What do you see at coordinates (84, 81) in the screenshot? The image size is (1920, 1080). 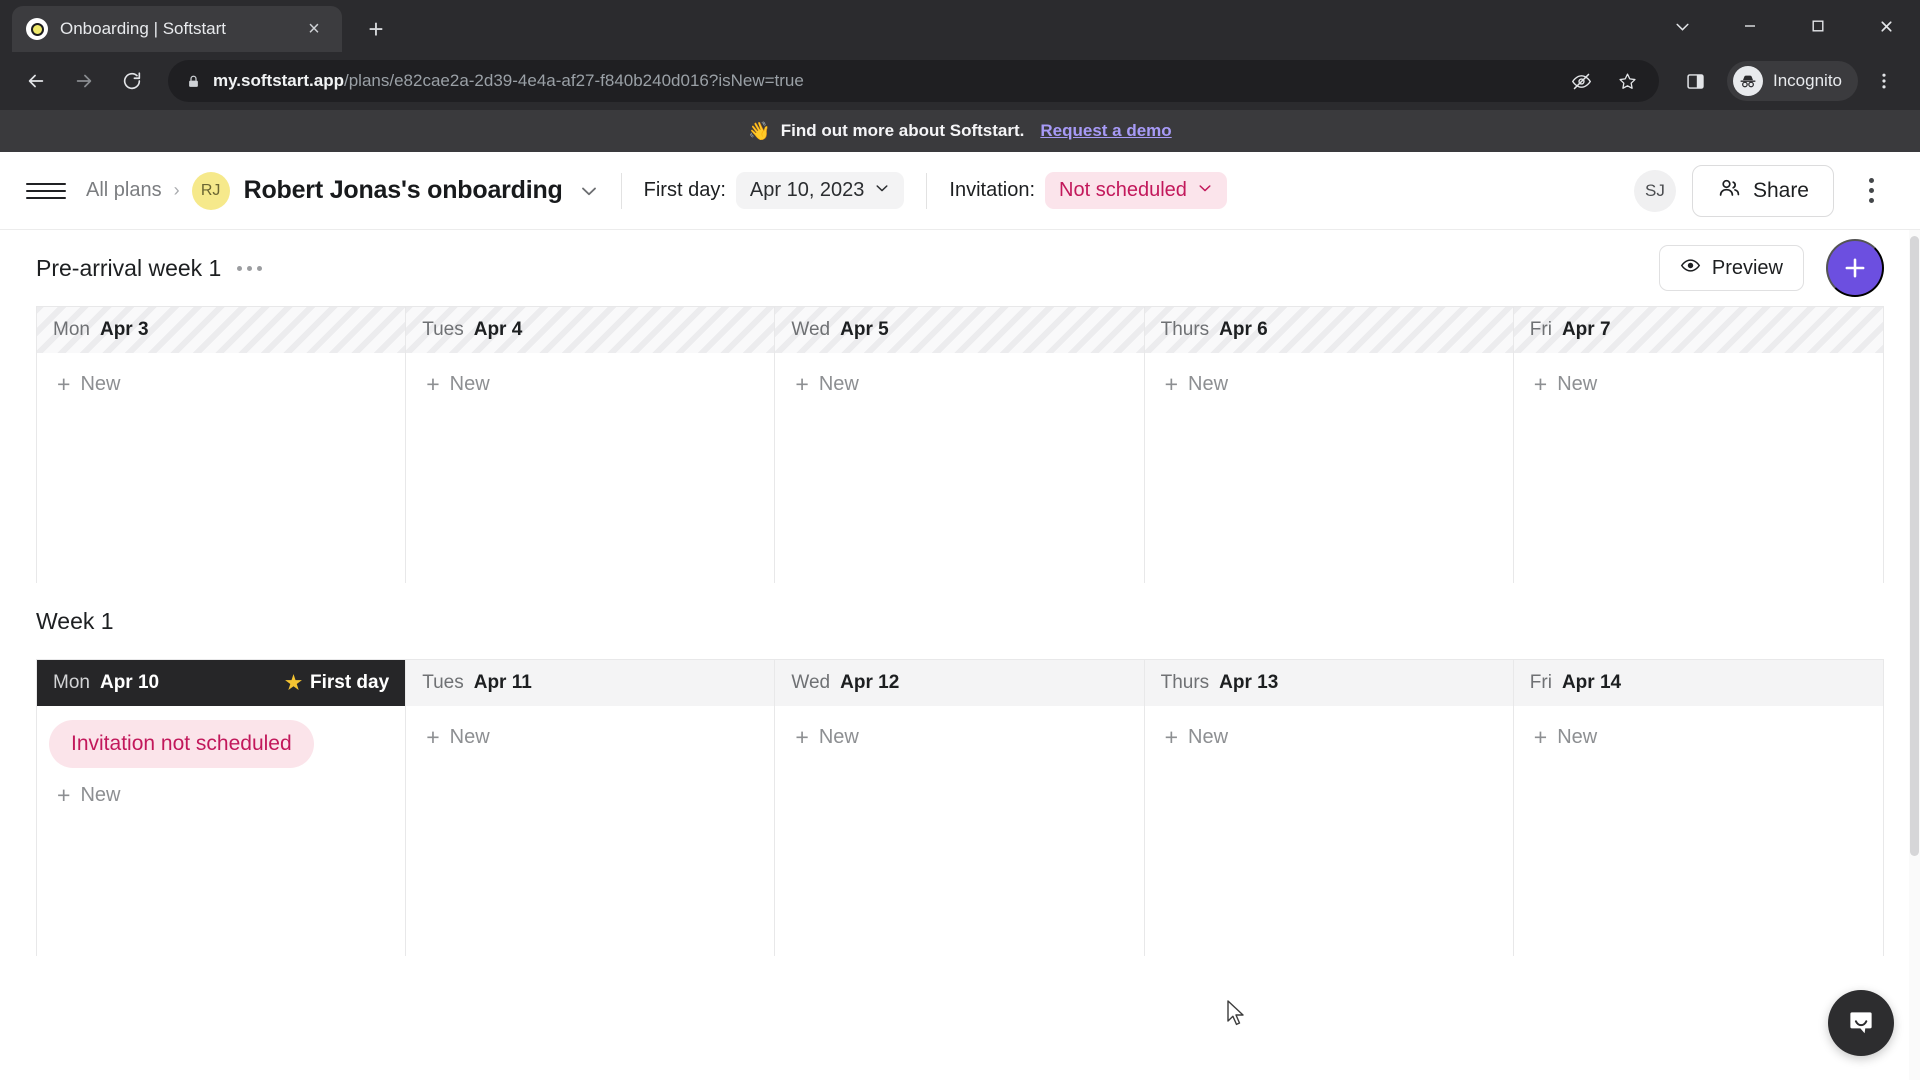 I see `forward-arrow-icon` at bounding box center [84, 81].